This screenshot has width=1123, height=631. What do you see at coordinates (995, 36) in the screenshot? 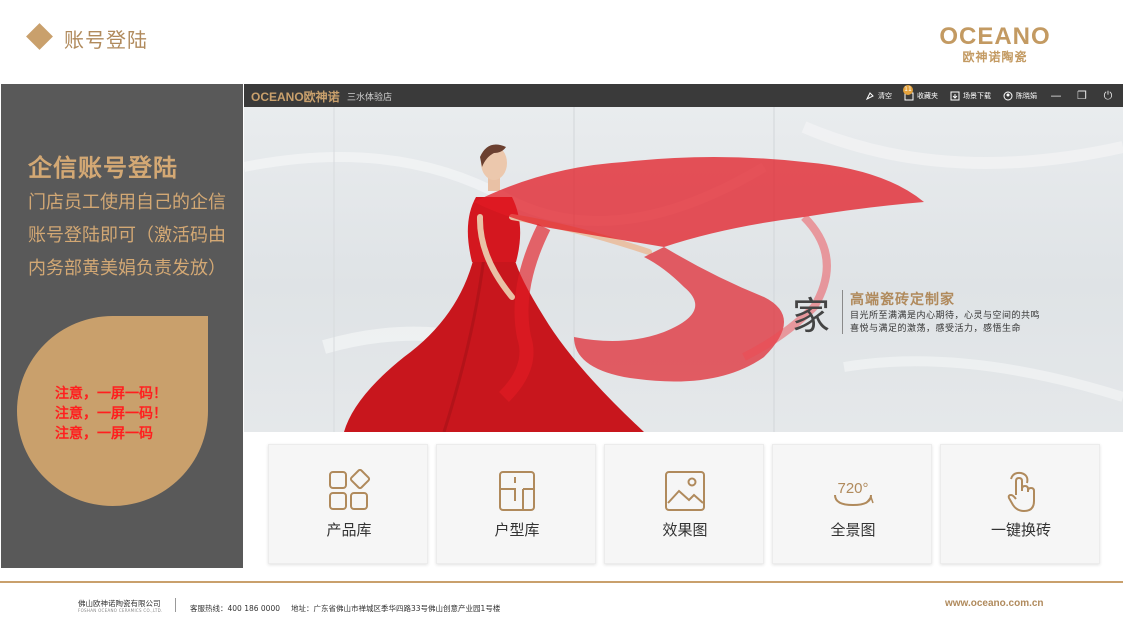
I see `logo-main-text: OCEANO` at bounding box center [995, 36].